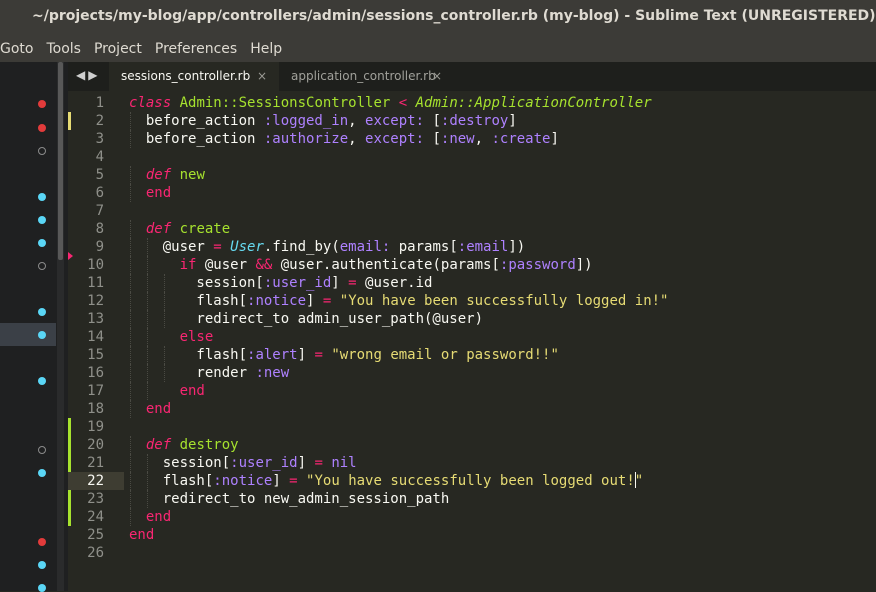 The image size is (876, 592). What do you see at coordinates (424, 247) in the screenshot?
I see `code-token: params[` at bounding box center [424, 247].